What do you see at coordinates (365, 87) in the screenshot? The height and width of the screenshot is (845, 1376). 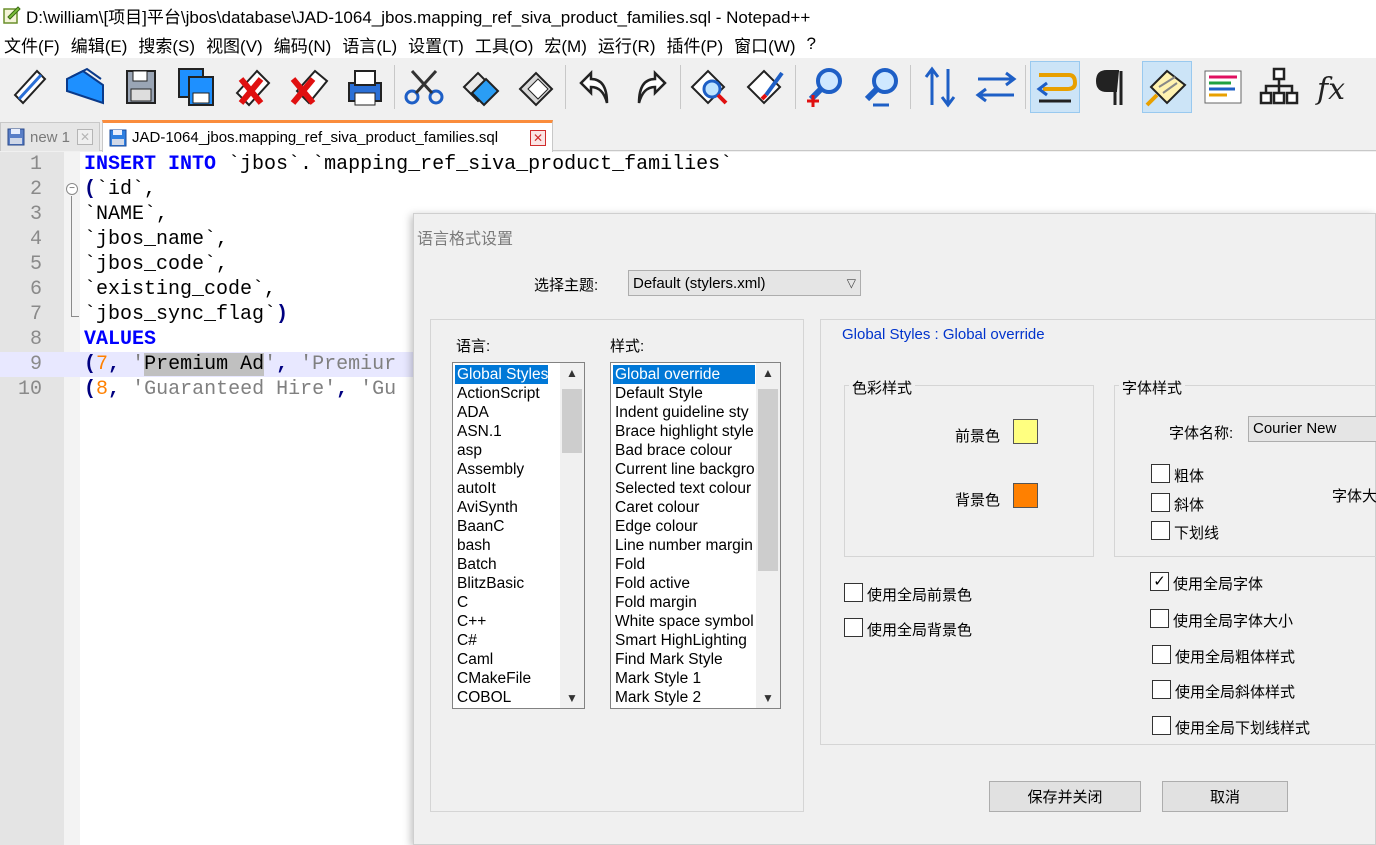 I see `print-button` at bounding box center [365, 87].